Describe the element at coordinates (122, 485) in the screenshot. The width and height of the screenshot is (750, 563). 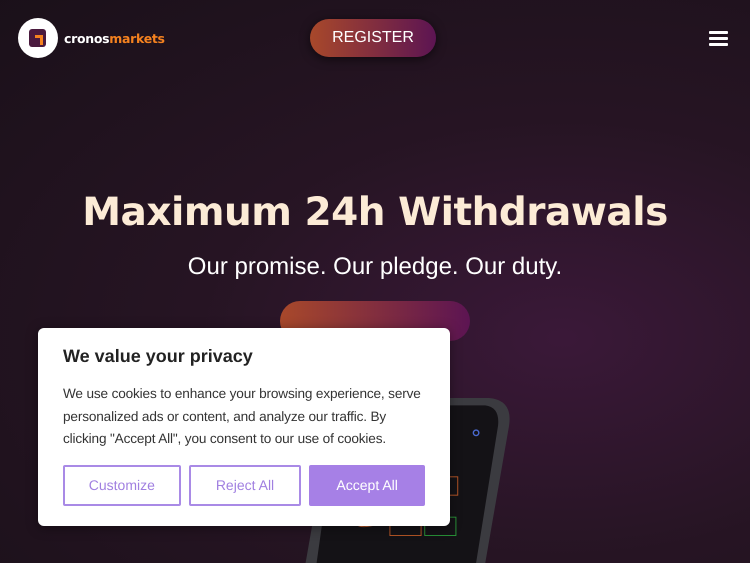
I see `consent-button: Customize` at that location.